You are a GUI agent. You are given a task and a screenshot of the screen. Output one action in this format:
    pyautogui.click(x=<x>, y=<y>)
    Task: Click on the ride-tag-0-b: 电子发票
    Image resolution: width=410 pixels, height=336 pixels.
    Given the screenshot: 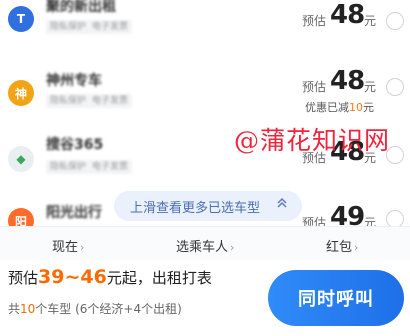 What is the action you would take?
    pyautogui.click(x=110, y=27)
    